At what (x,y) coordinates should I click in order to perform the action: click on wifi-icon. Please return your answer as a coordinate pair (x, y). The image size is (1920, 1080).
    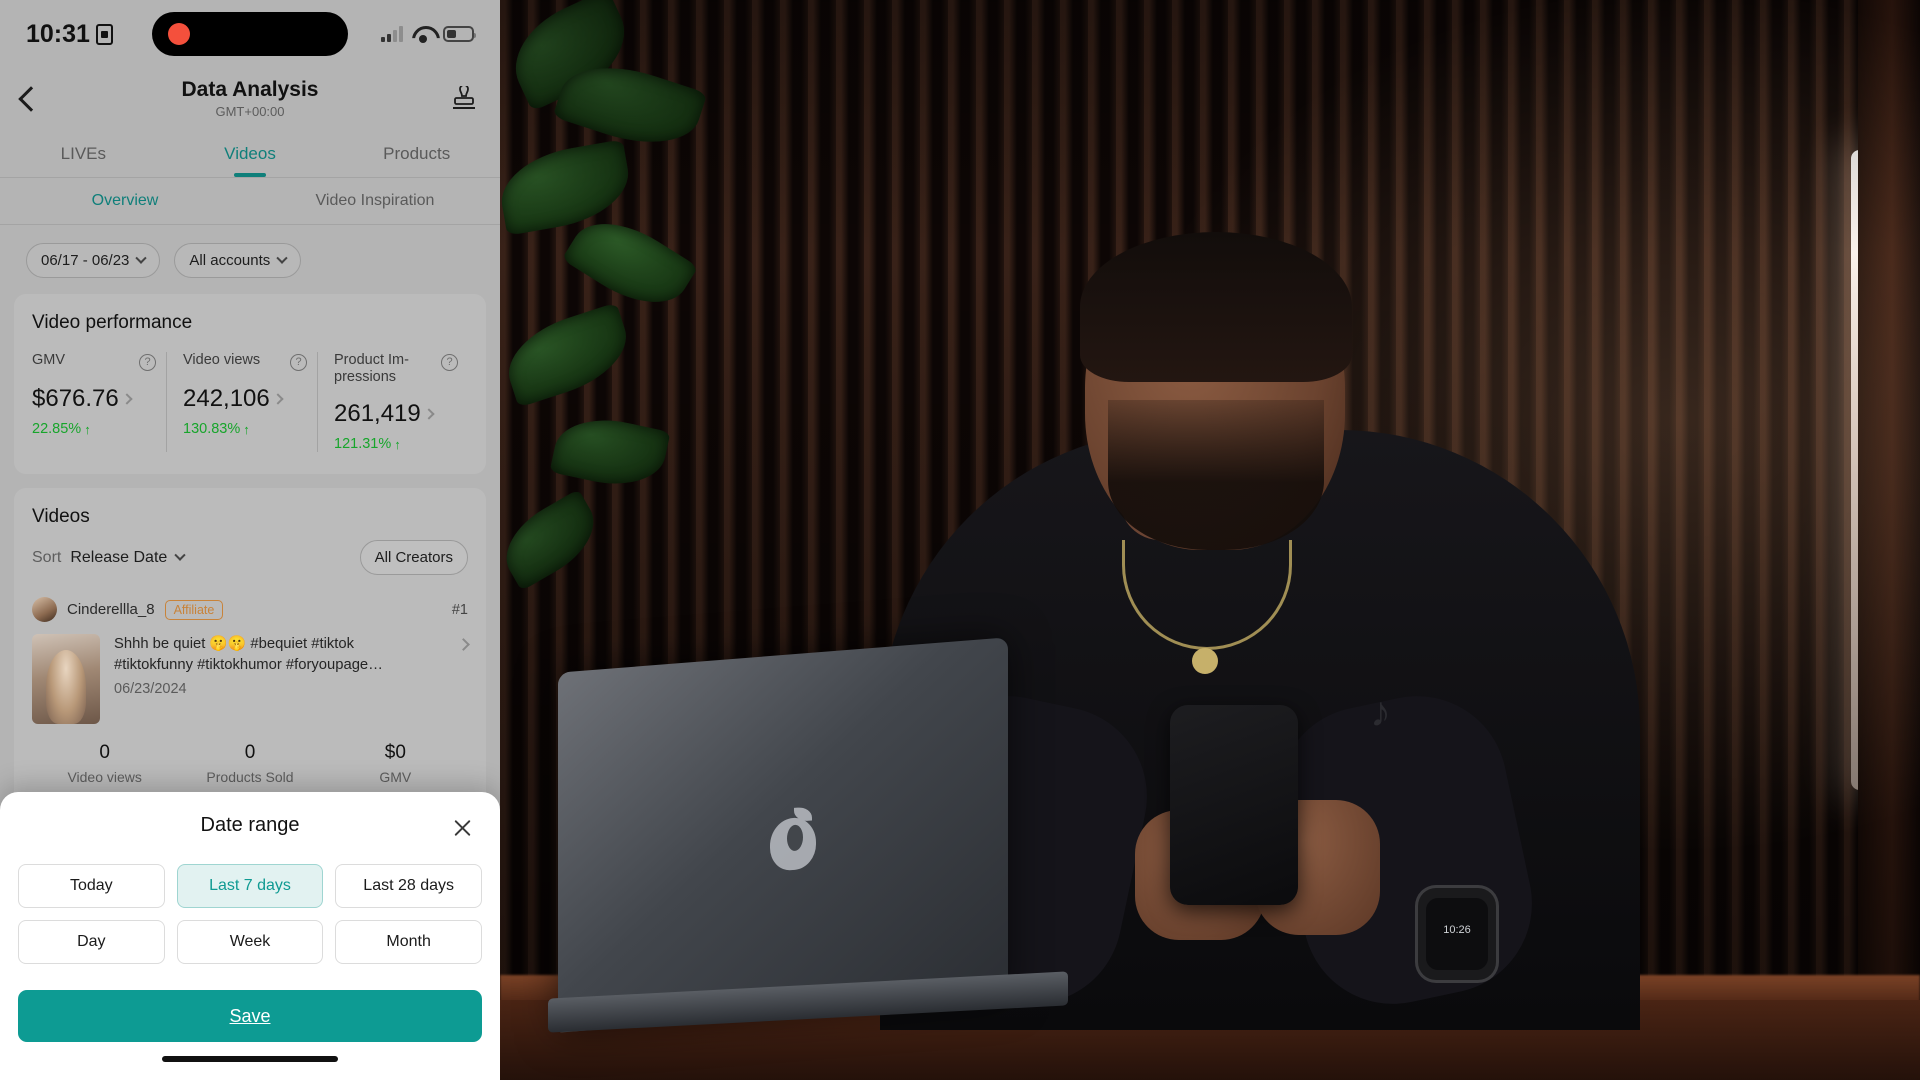
    Looking at the image, I should click on (423, 34).